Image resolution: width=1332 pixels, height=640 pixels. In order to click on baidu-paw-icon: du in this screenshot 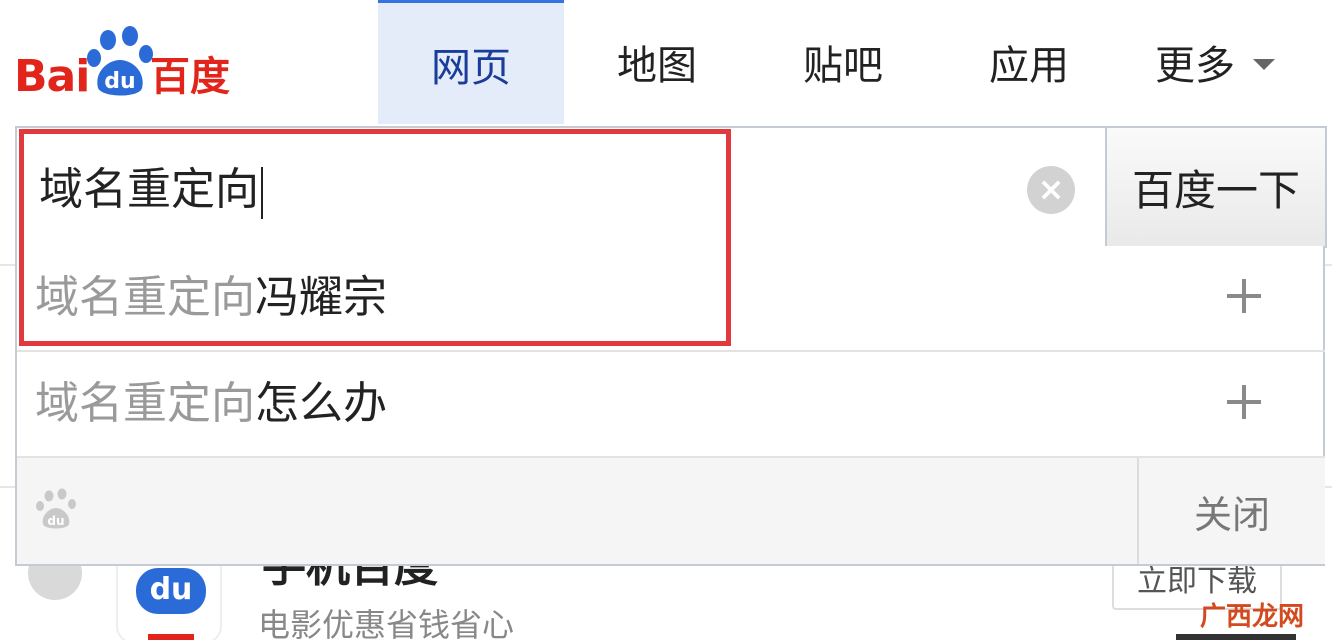, I will do `click(56, 508)`.